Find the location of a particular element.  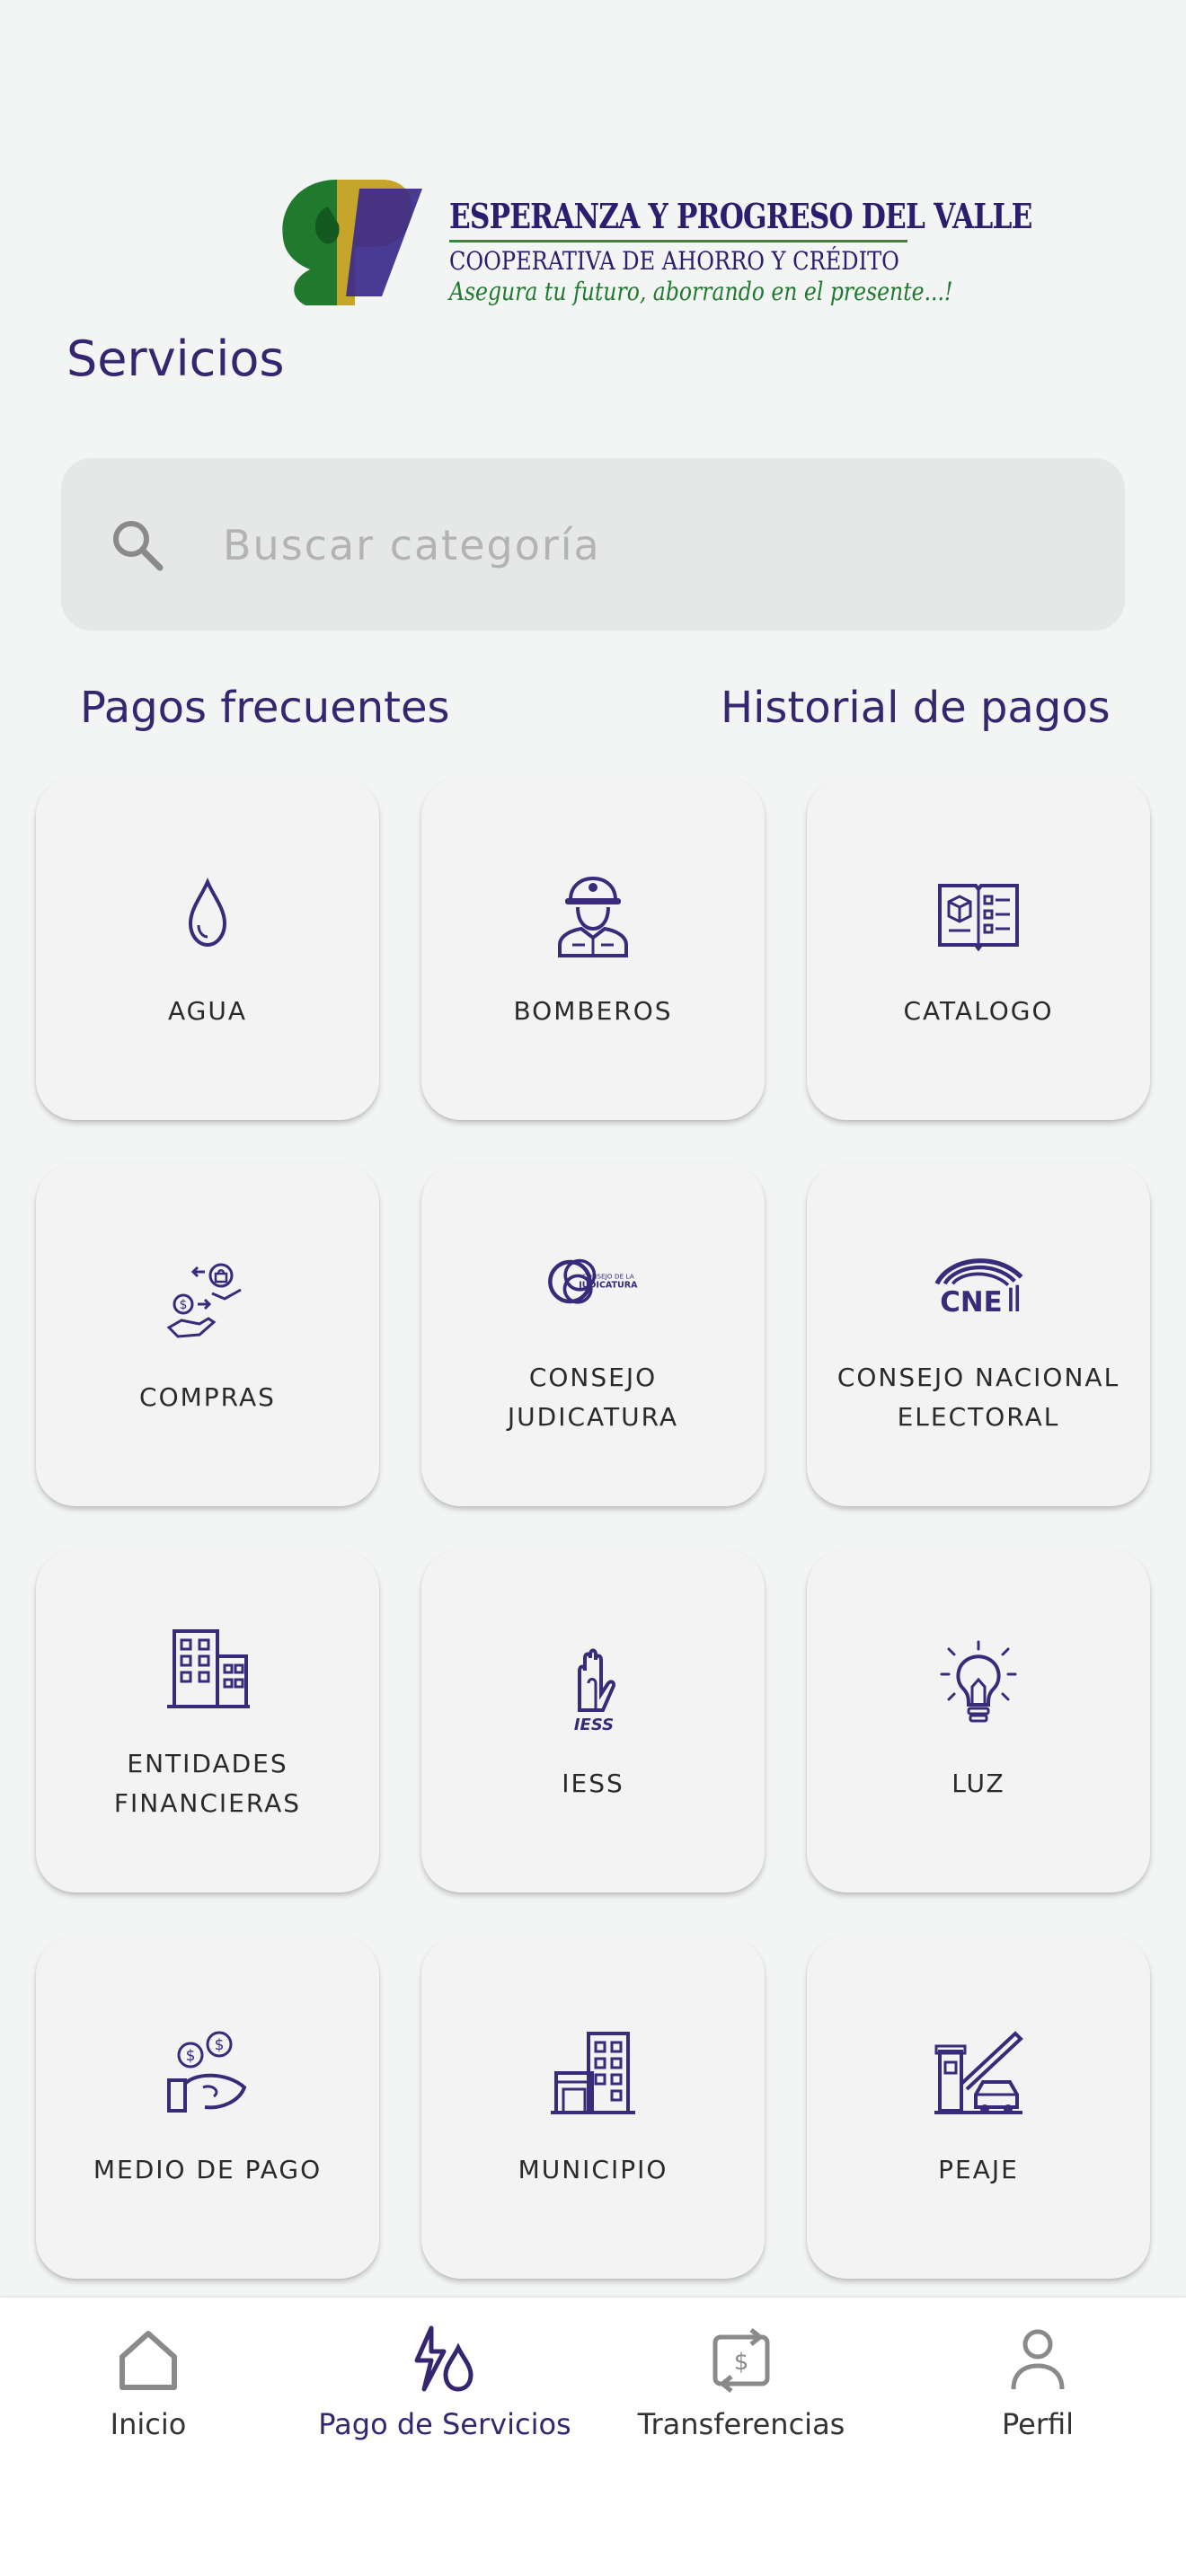

tab-label: Pago de Servicios is located at coordinates (444, 2424).